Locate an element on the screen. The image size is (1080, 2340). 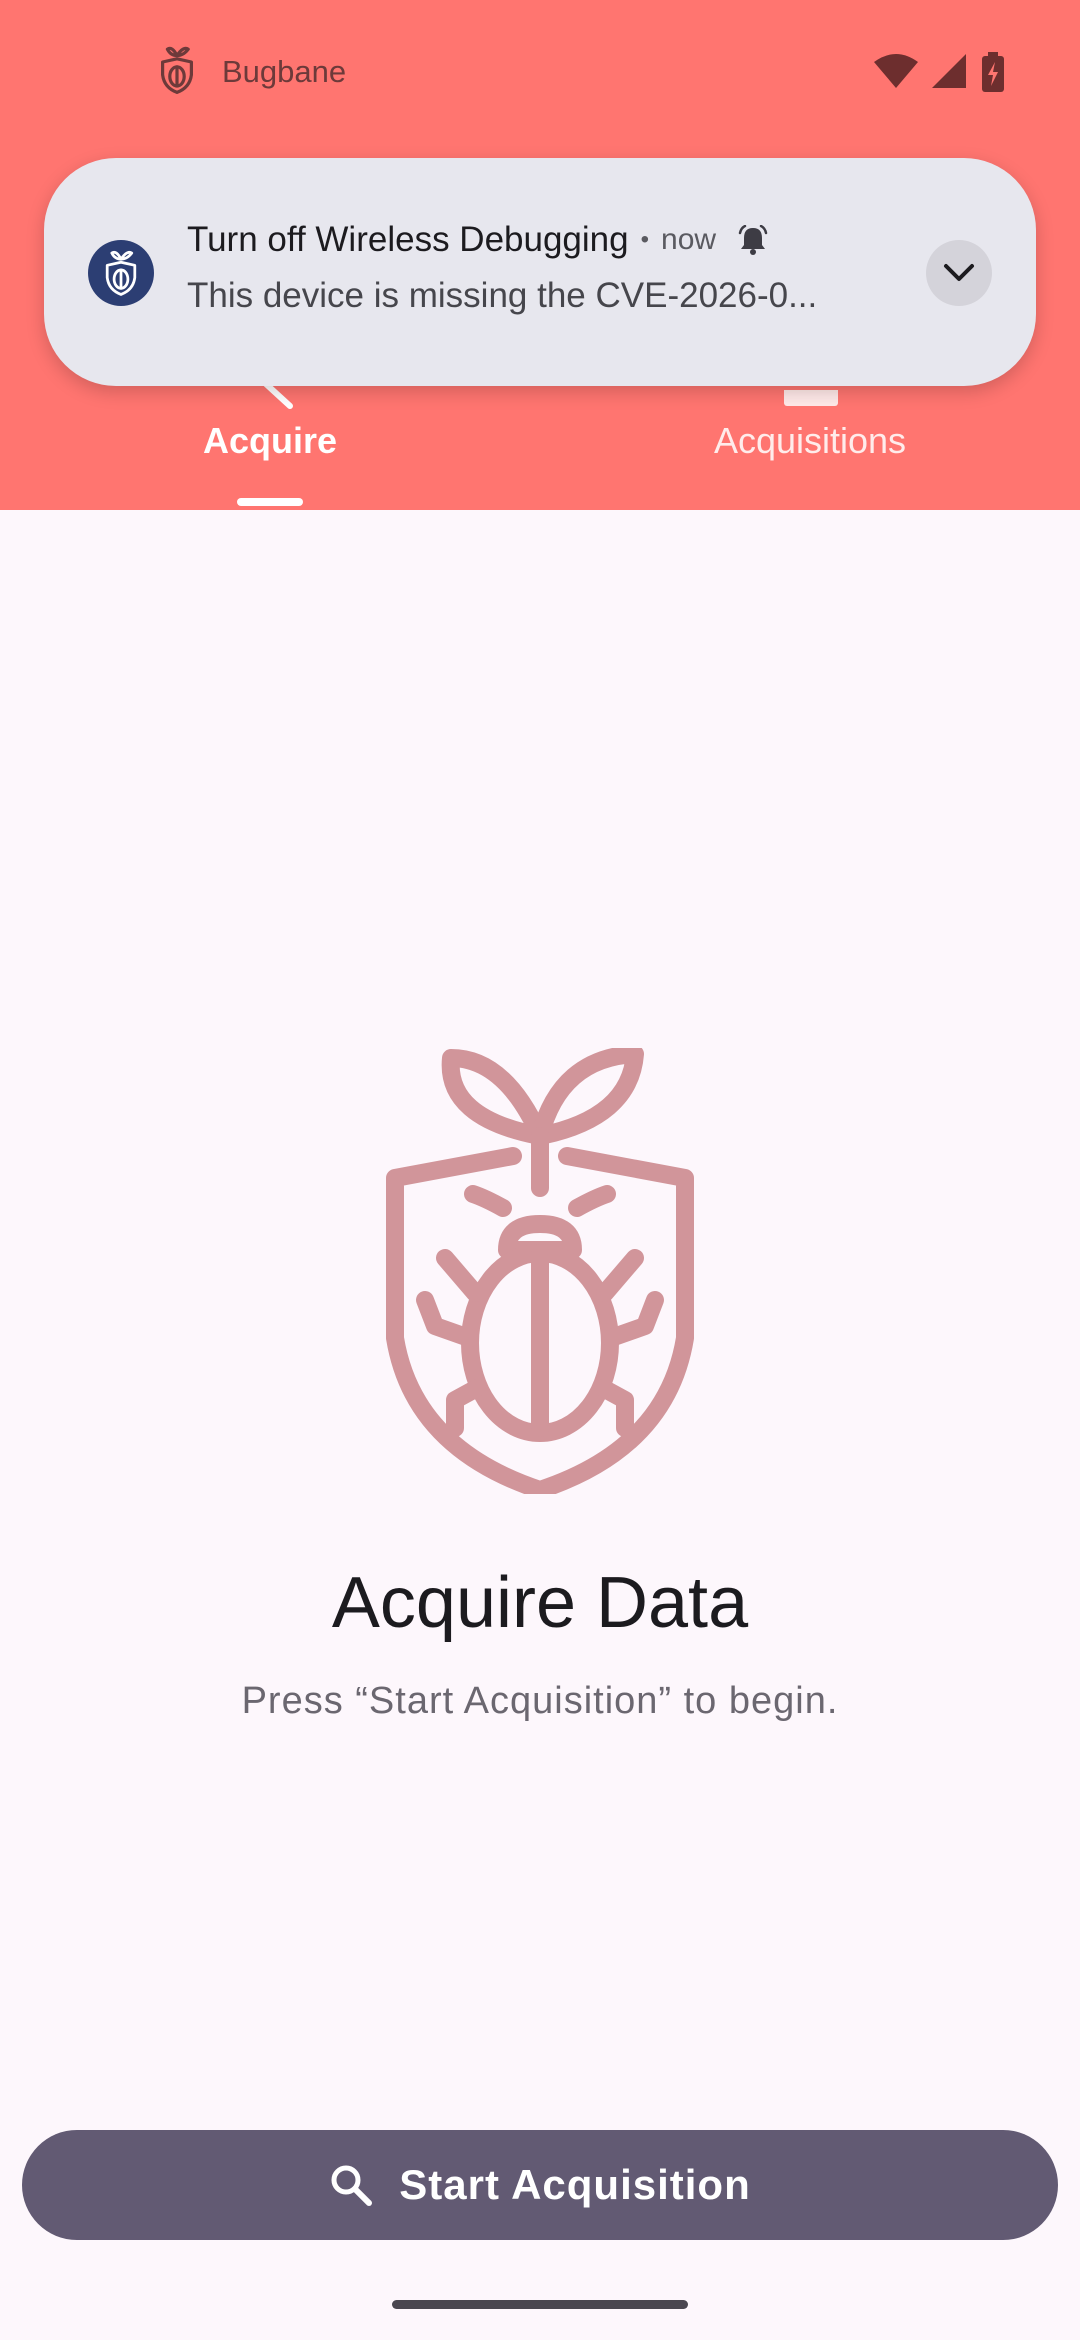
notification-header: Turn off Wireless Debugging • now is located at coordinates (477, 240).